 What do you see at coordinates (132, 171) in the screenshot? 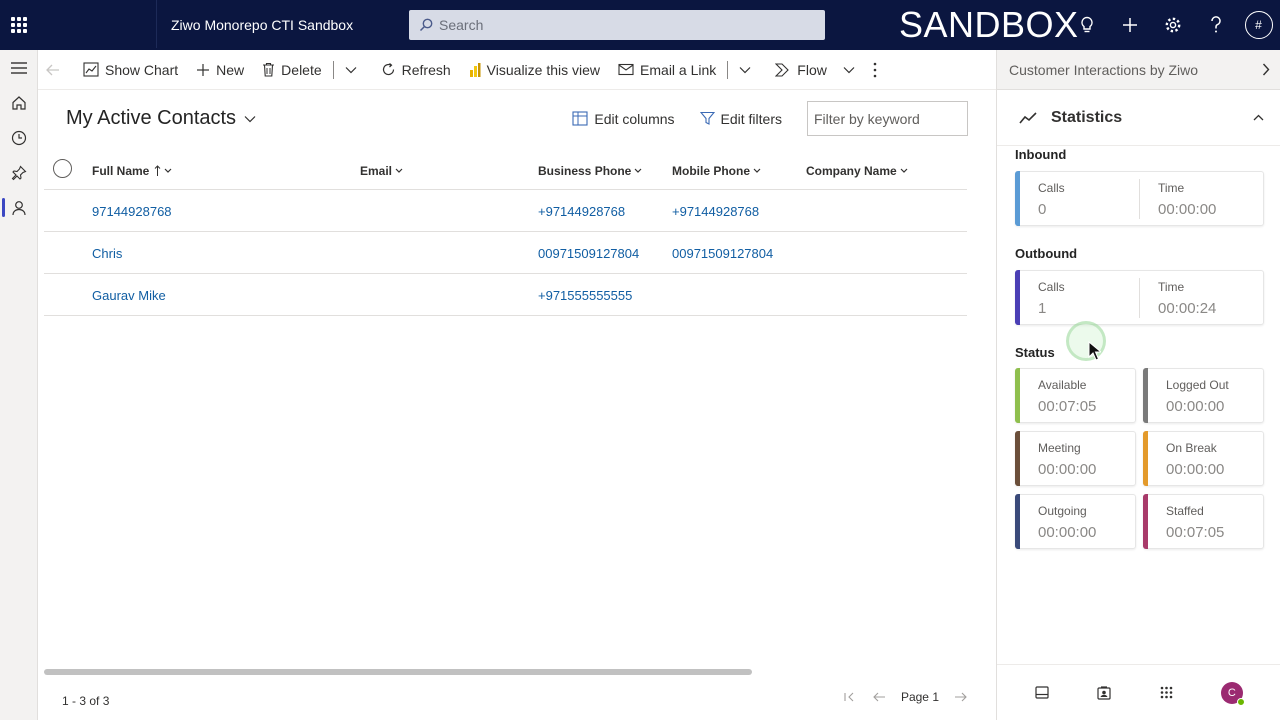
I see `column-header-full-name: Full Name` at bounding box center [132, 171].